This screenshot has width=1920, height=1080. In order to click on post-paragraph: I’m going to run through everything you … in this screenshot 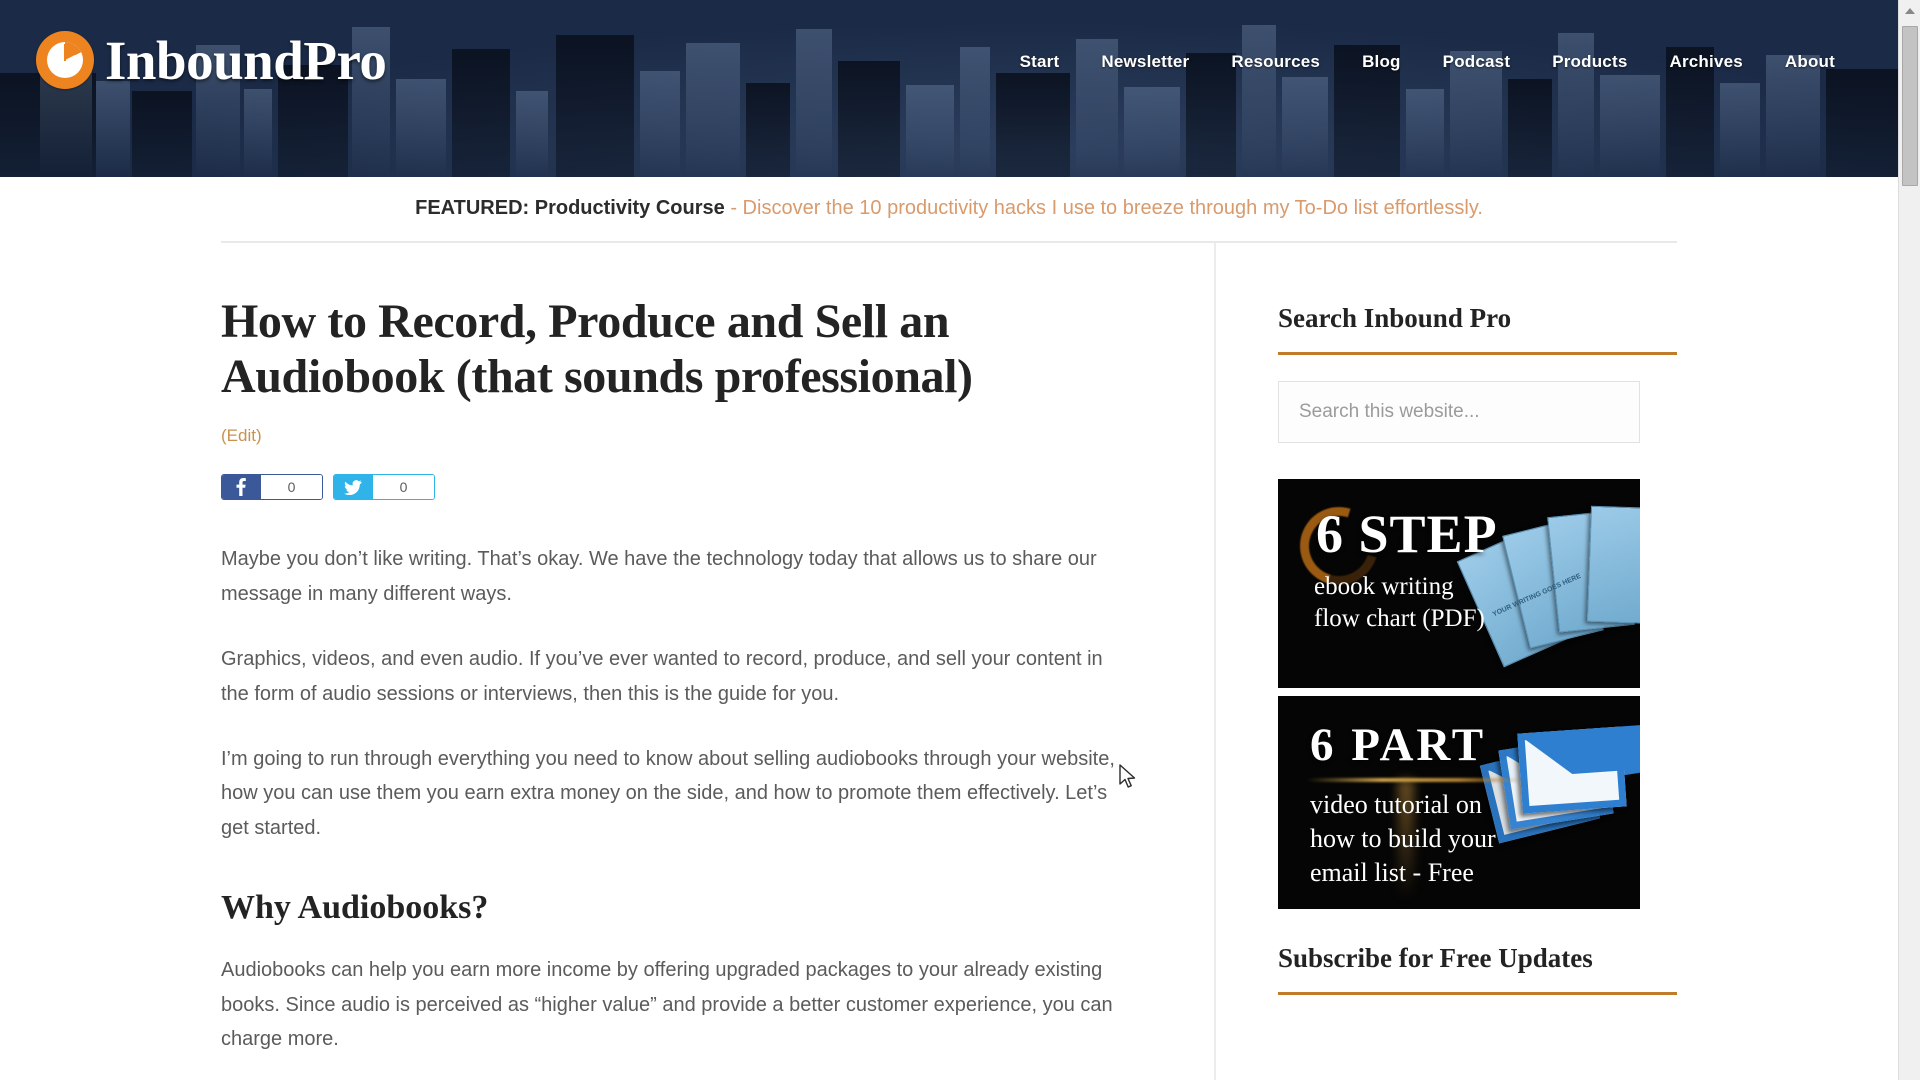, I will do `click(668, 793)`.